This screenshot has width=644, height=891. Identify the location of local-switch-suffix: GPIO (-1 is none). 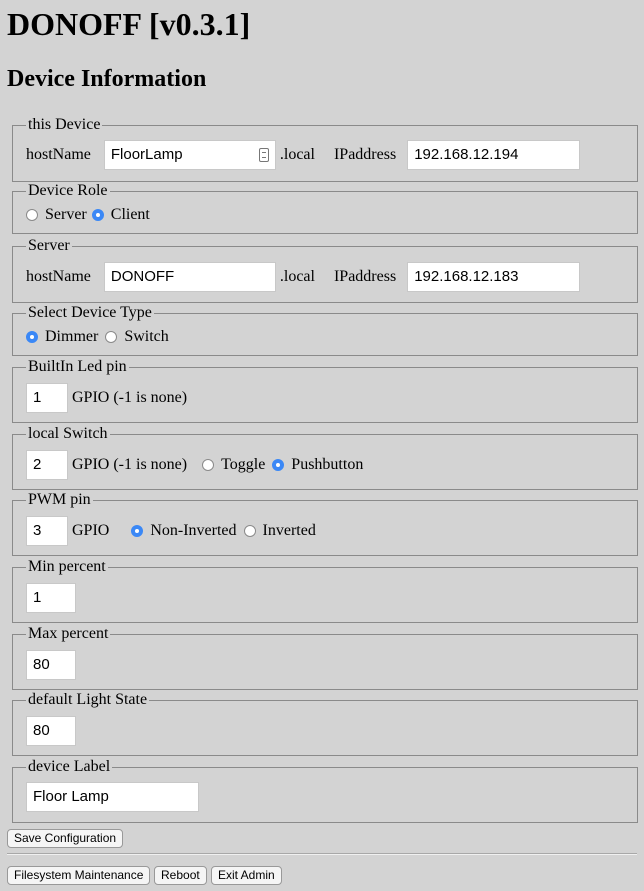
(130, 464).